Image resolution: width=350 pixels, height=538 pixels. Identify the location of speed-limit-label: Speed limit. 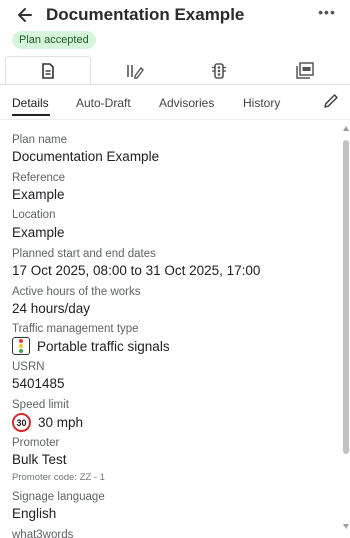
(40, 405).